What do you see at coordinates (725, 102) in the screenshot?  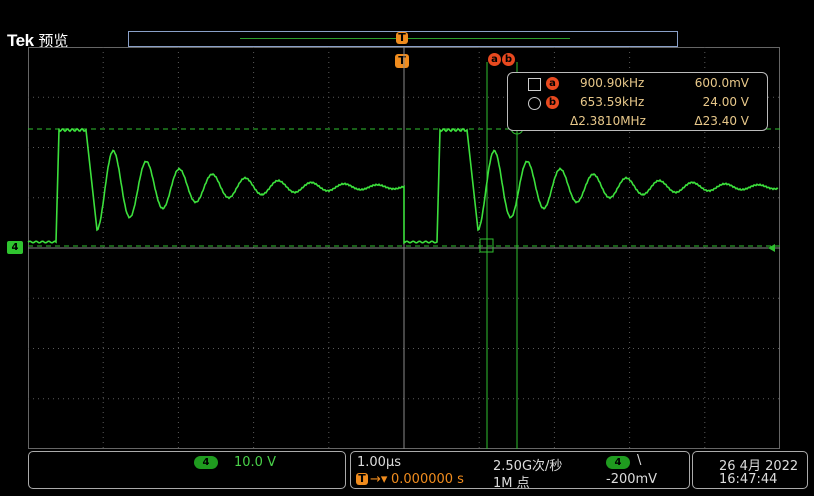 I see `cursor-b-voltage: 24.00 V` at bounding box center [725, 102].